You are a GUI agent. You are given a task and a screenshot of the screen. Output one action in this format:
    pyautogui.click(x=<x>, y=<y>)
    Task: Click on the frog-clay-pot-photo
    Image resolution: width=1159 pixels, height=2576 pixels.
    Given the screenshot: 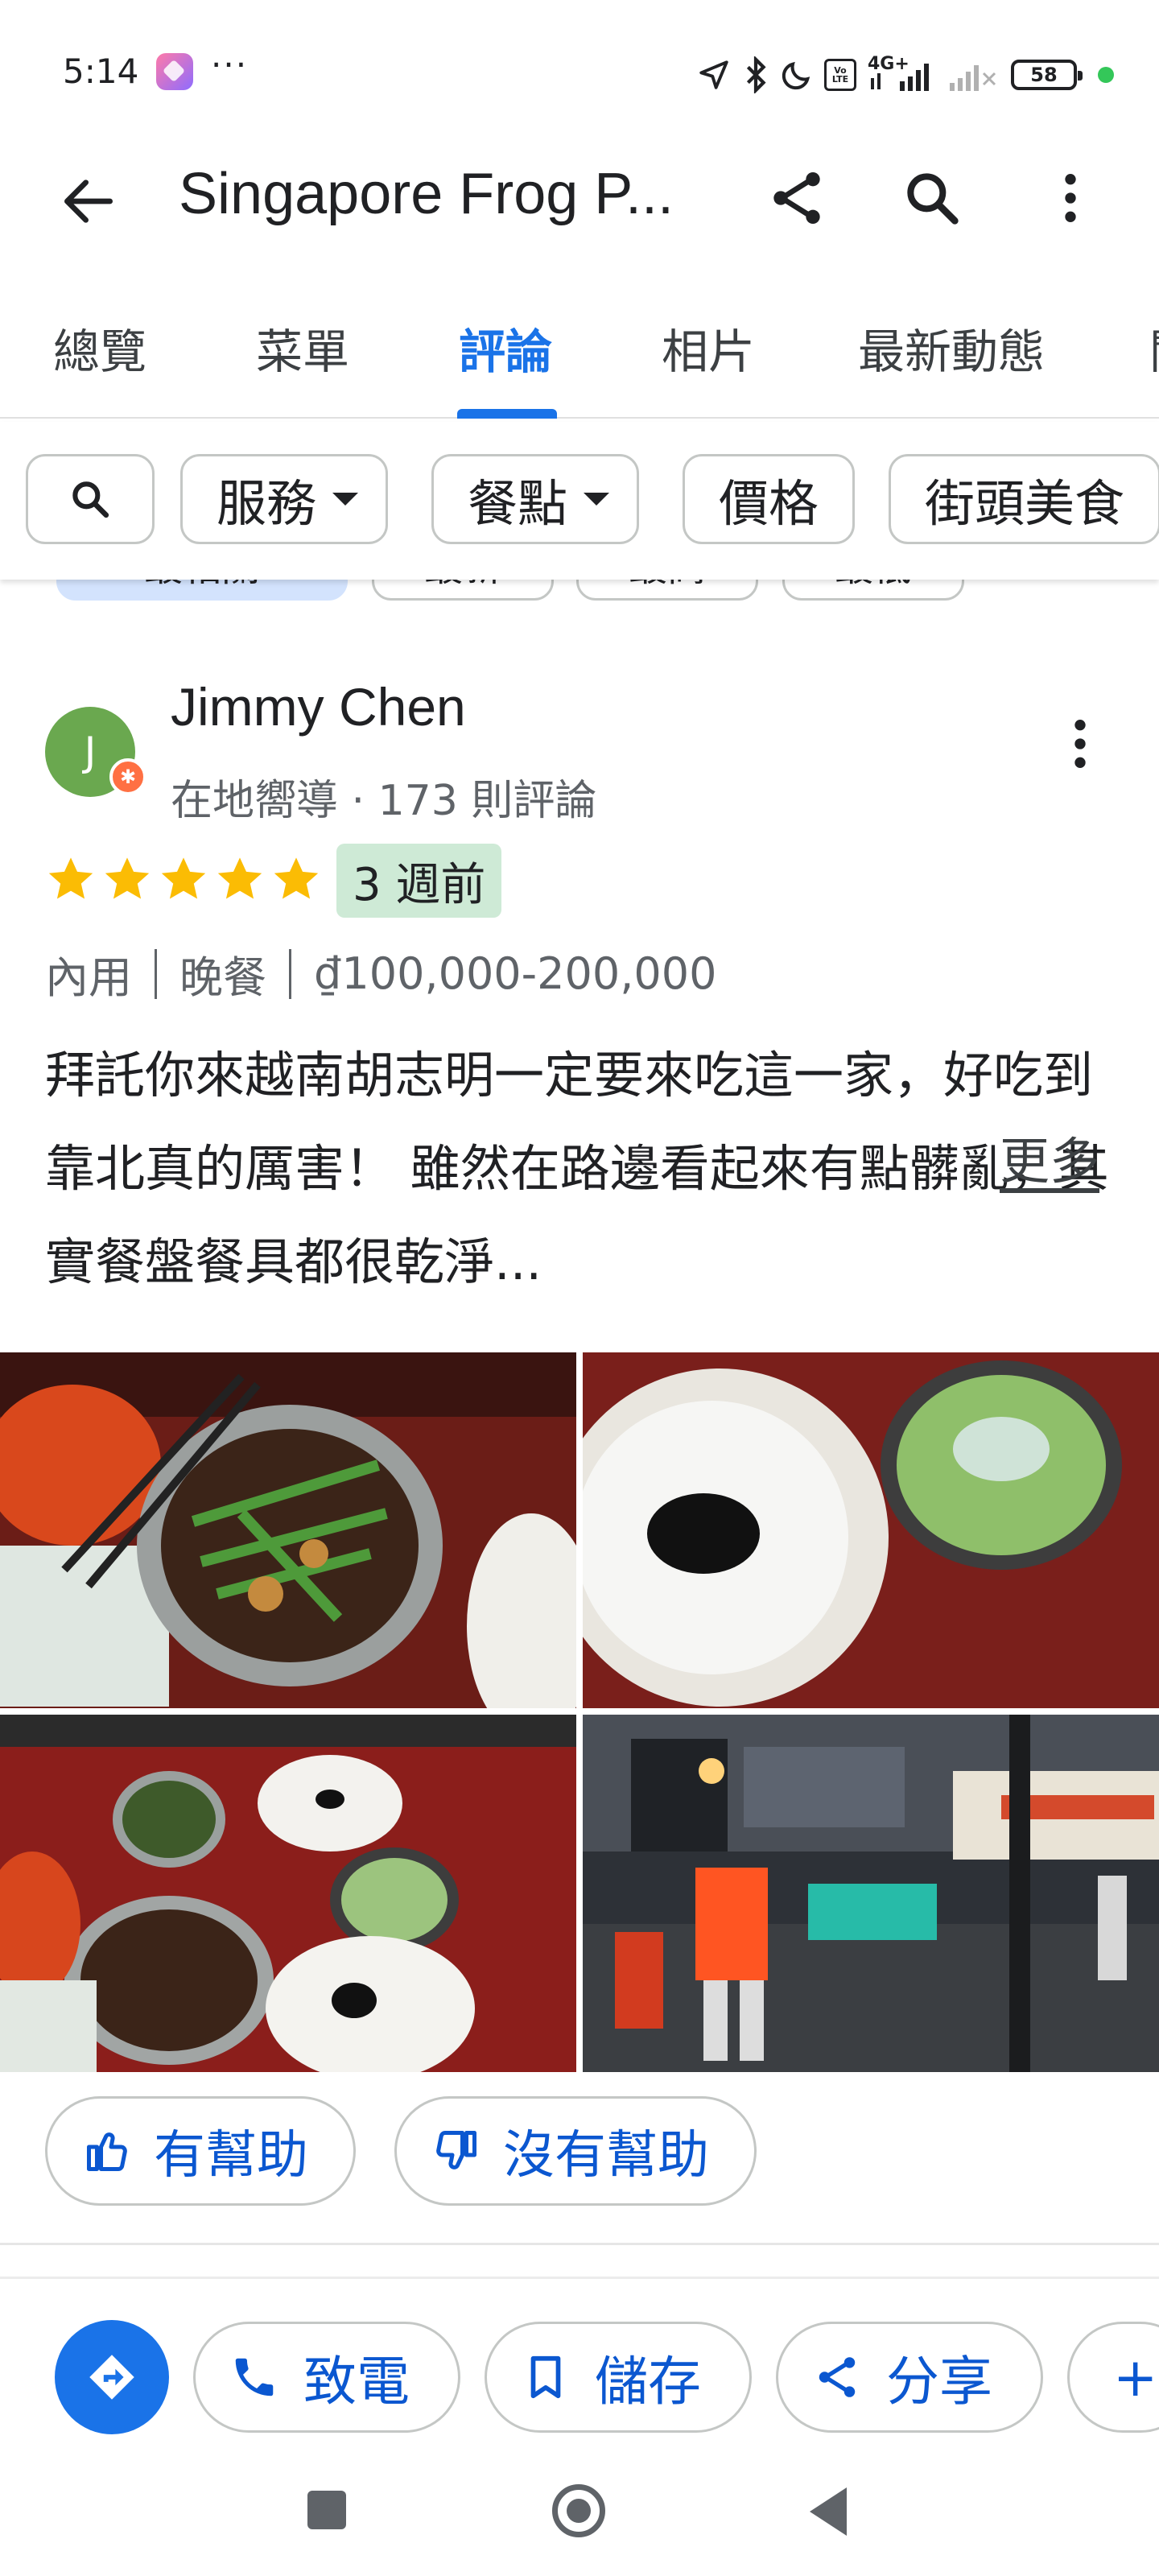 What is the action you would take?
    pyautogui.click(x=288, y=1530)
    